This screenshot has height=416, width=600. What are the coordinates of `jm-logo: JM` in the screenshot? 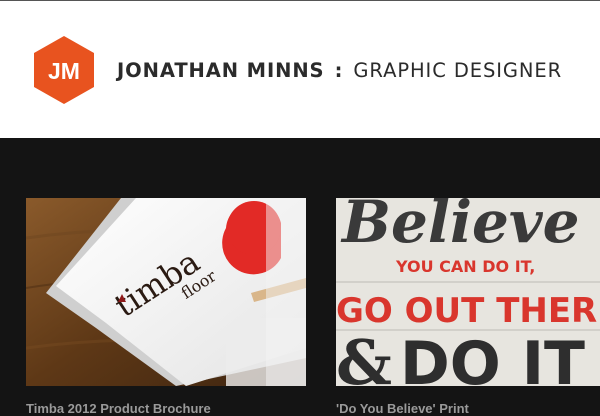 It's located at (64, 70).